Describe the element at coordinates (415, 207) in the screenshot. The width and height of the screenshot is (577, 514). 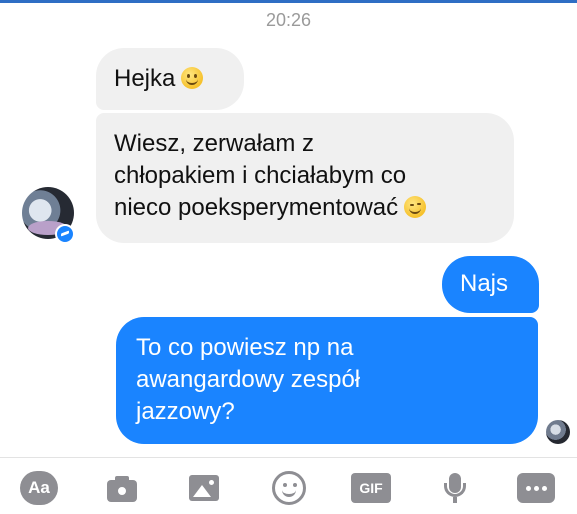
I see `wink-emoji-icon` at that location.